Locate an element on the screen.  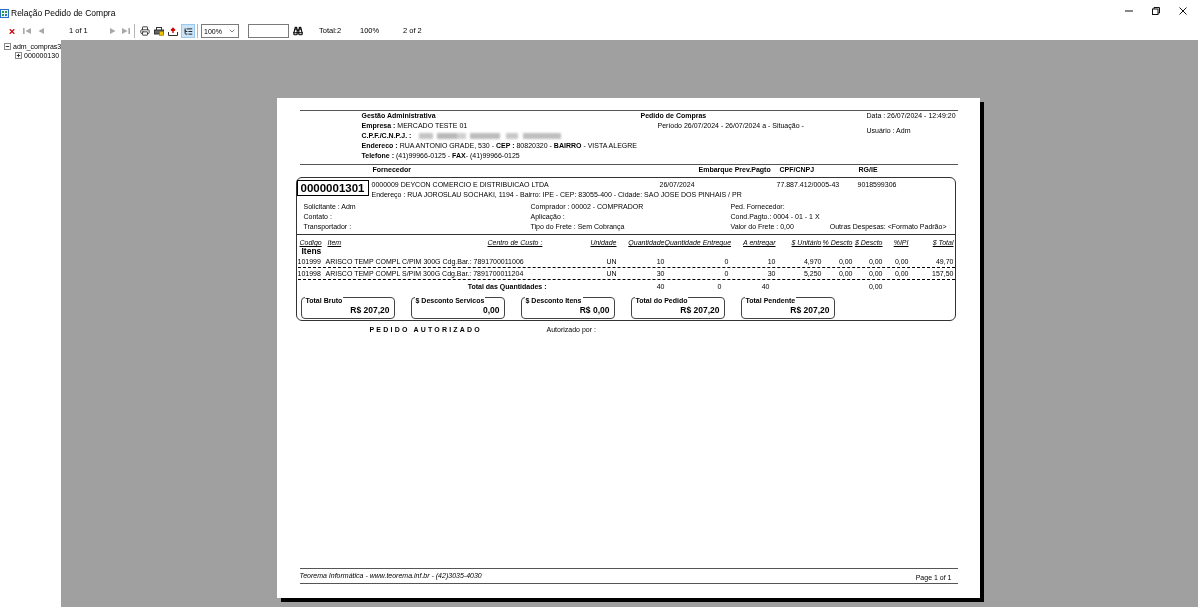
triangle-left-icon is located at coordinates (41, 31).